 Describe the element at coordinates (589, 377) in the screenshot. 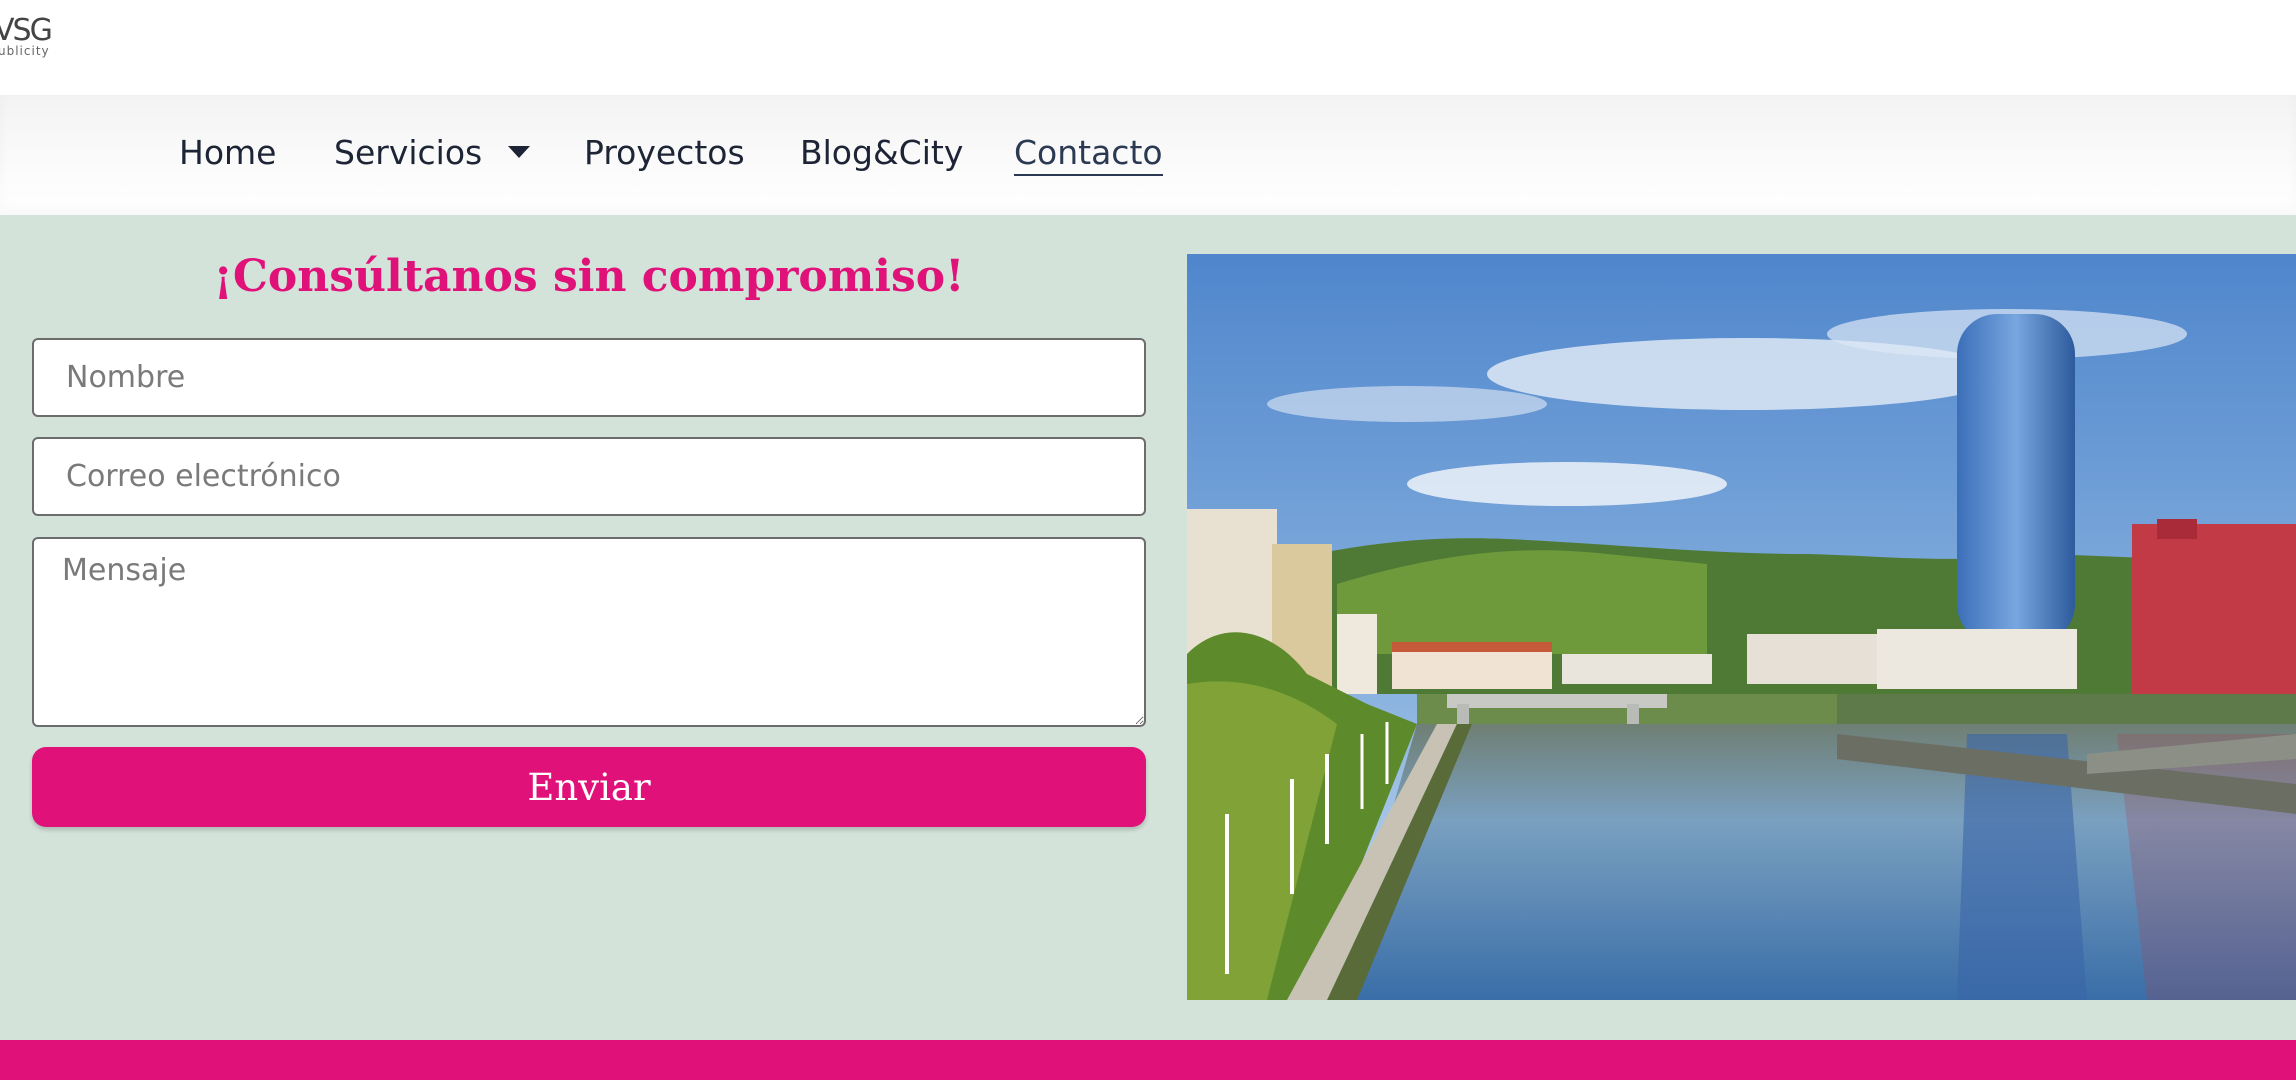

I see `name-input` at that location.